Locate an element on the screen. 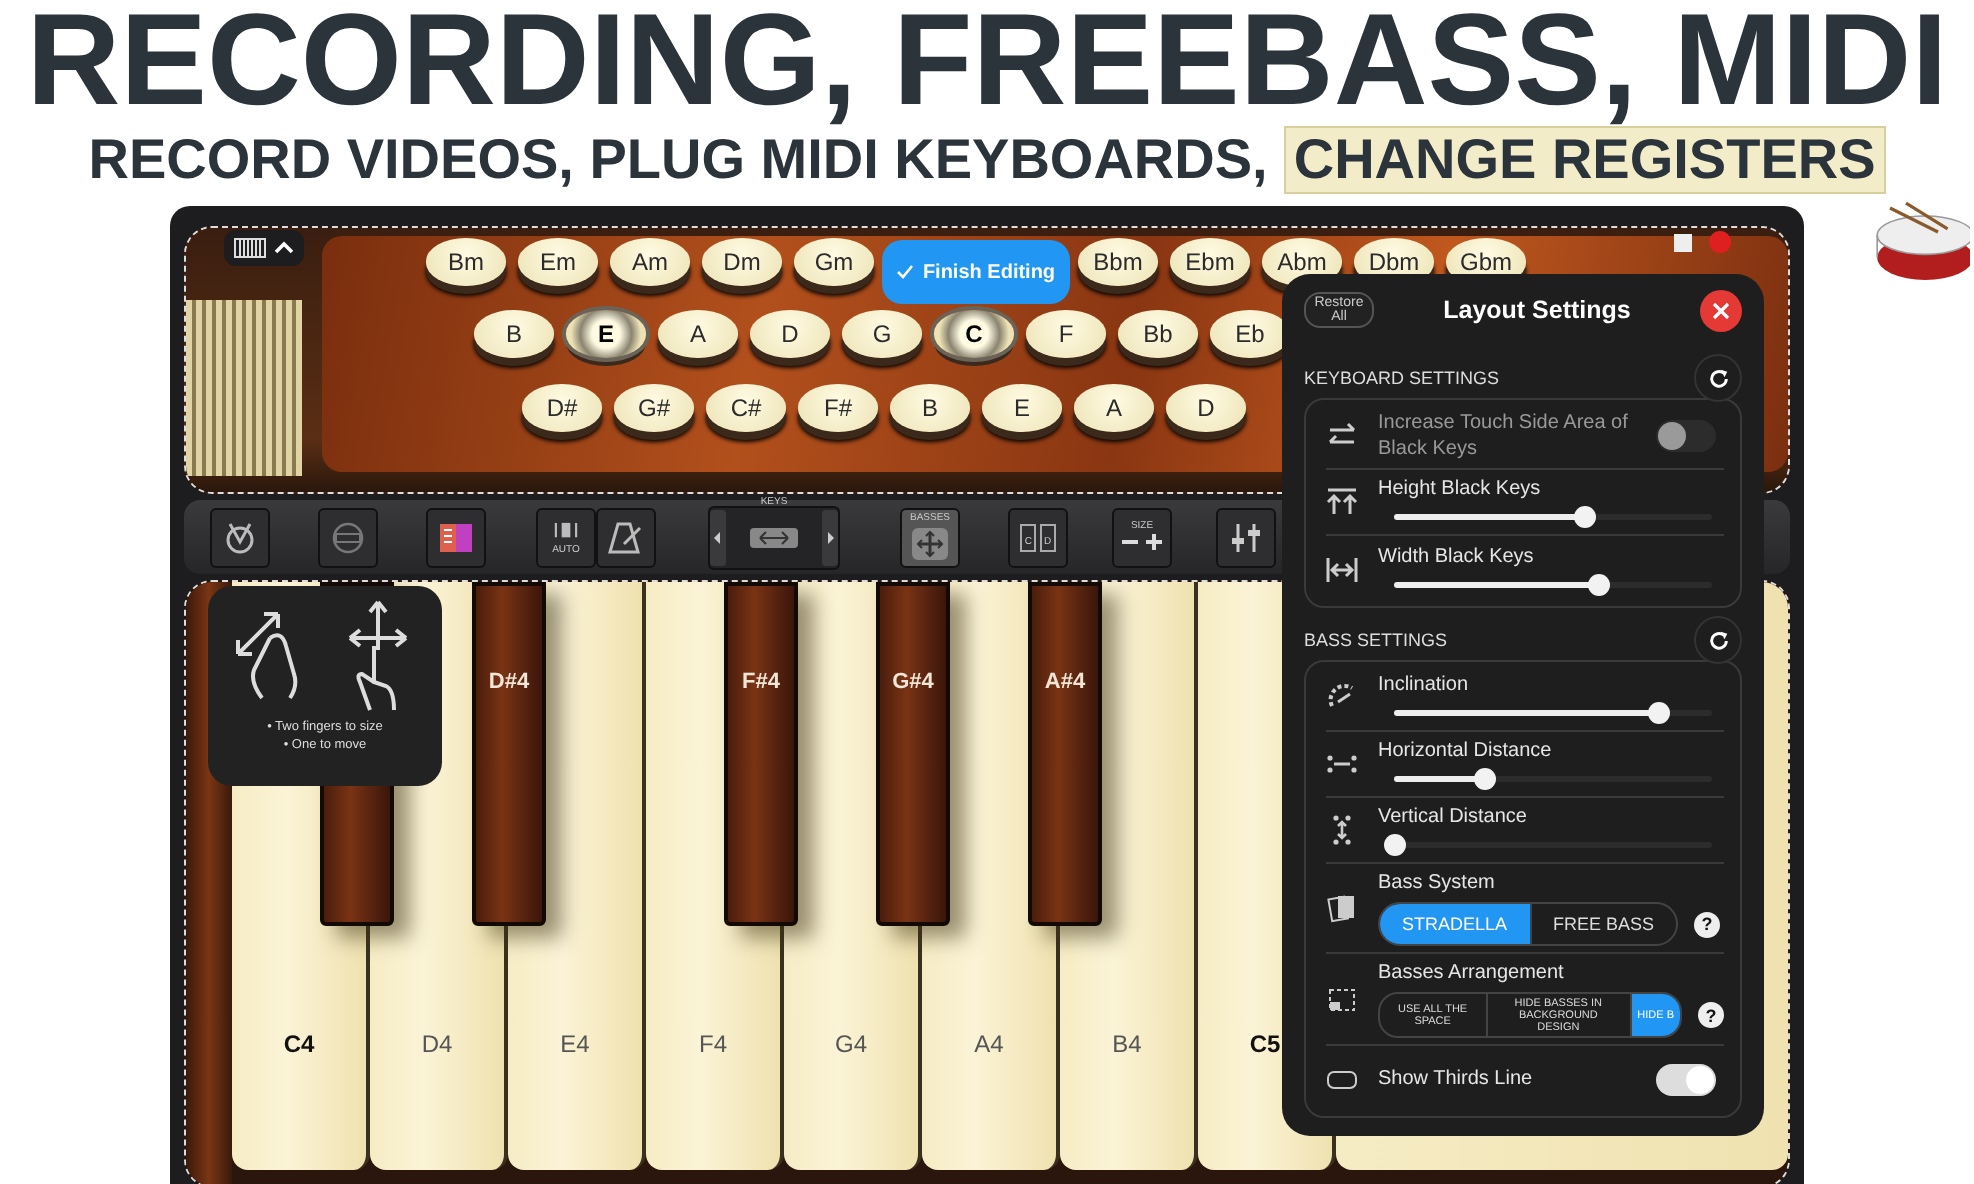  note-label: G4 is located at coordinates (850, 1044).